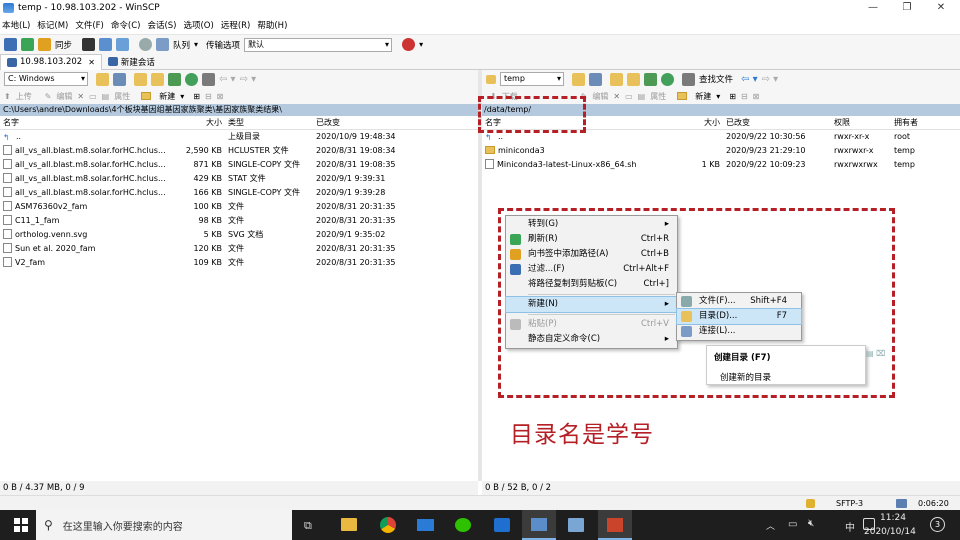 The image size is (960, 540). What do you see at coordinates (48, 96) in the screenshot?
I see `edit-icon: ✎` at bounding box center [48, 96].